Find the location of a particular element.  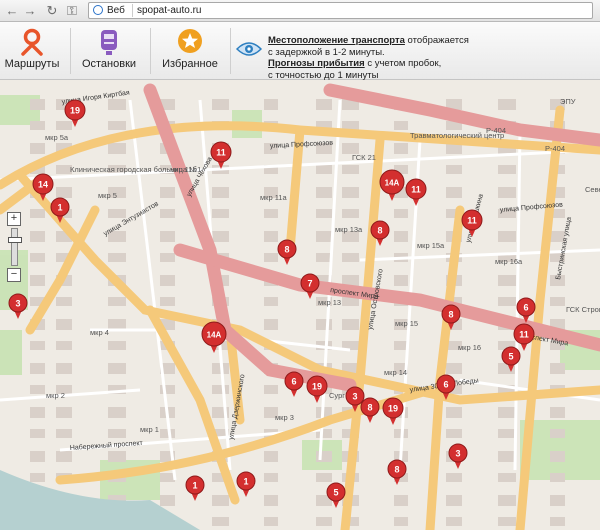

zoom-control: + − is located at coordinates (14, 248).